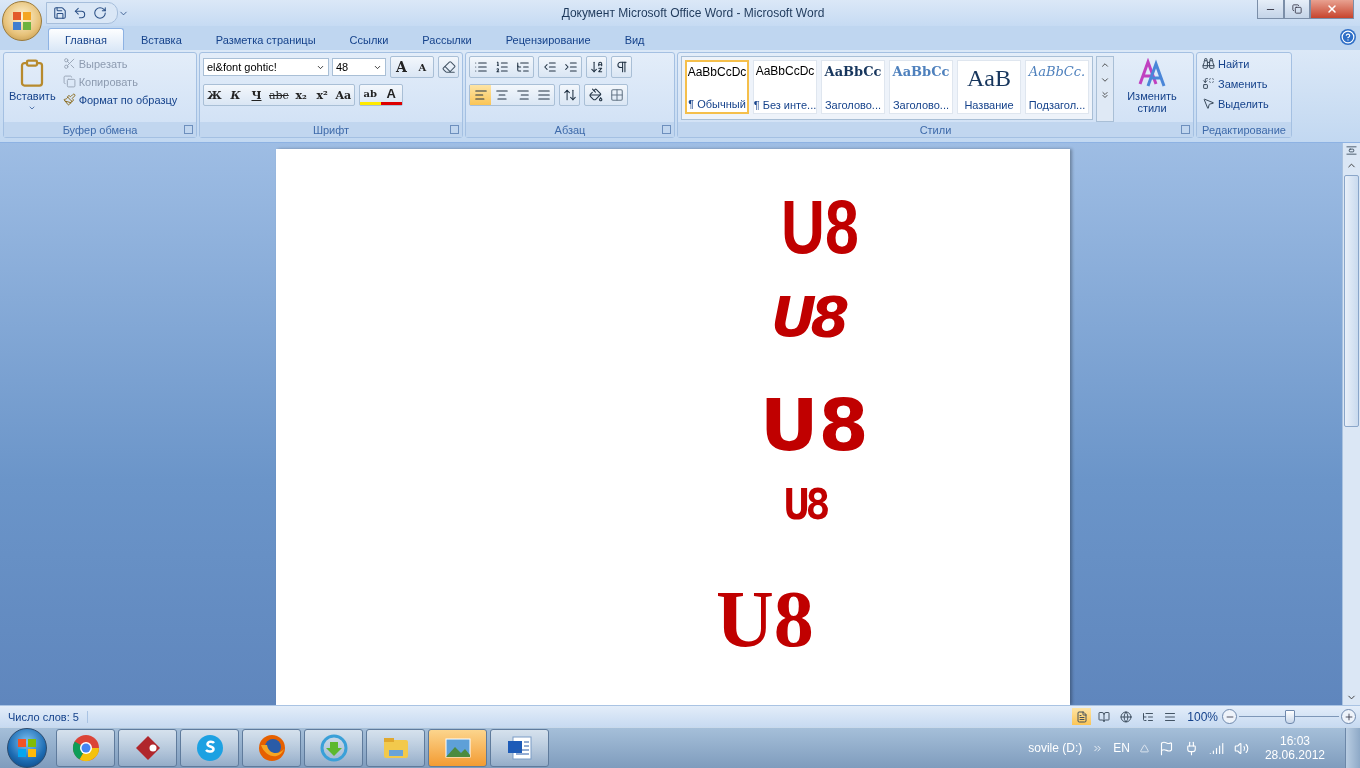  What do you see at coordinates (235, 95) in the screenshot?
I see `italic-button: К` at bounding box center [235, 95].